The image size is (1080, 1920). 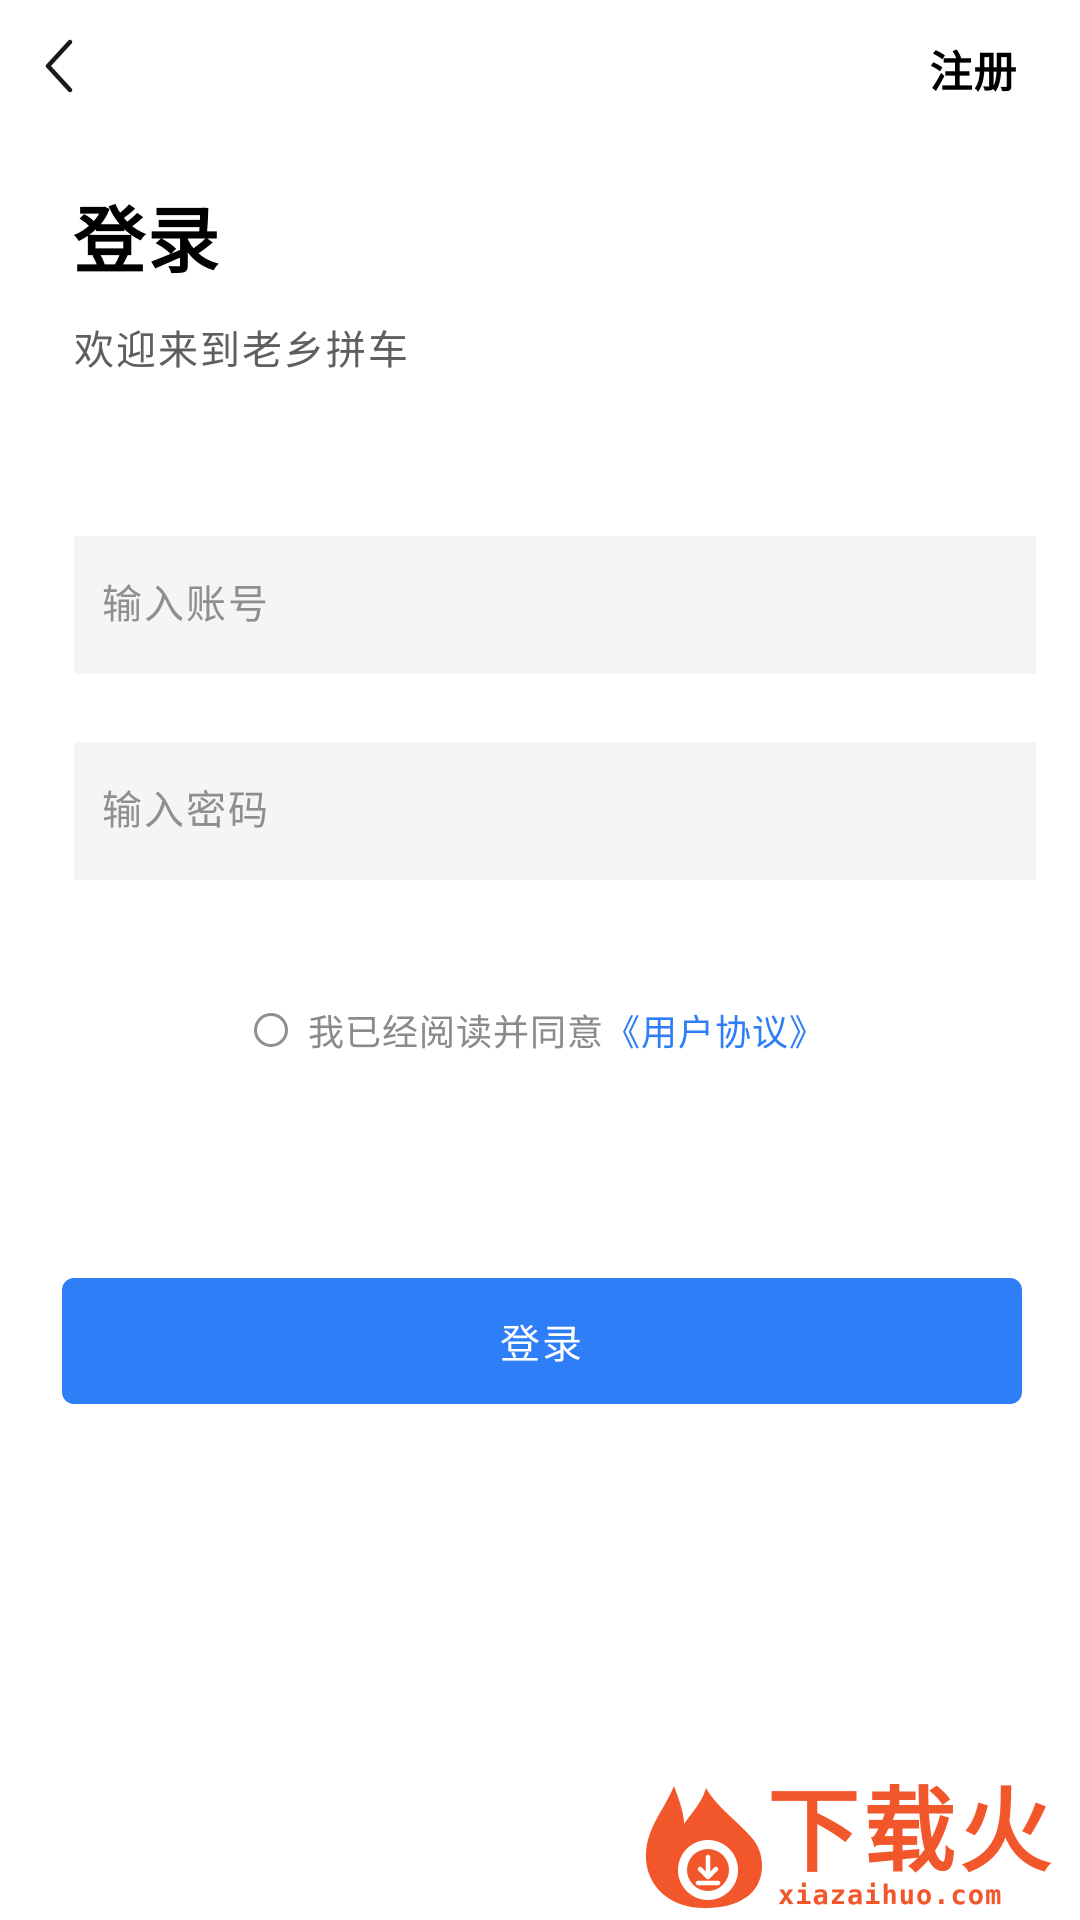 I want to click on flame-download-logo-icon, so click(x=704, y=1847).